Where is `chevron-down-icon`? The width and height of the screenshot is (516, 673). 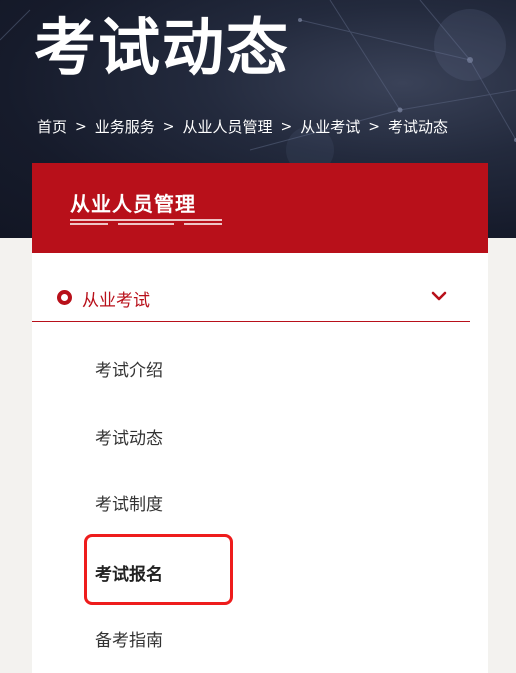
chevron-down-icon is located at coordinates (439, 297).